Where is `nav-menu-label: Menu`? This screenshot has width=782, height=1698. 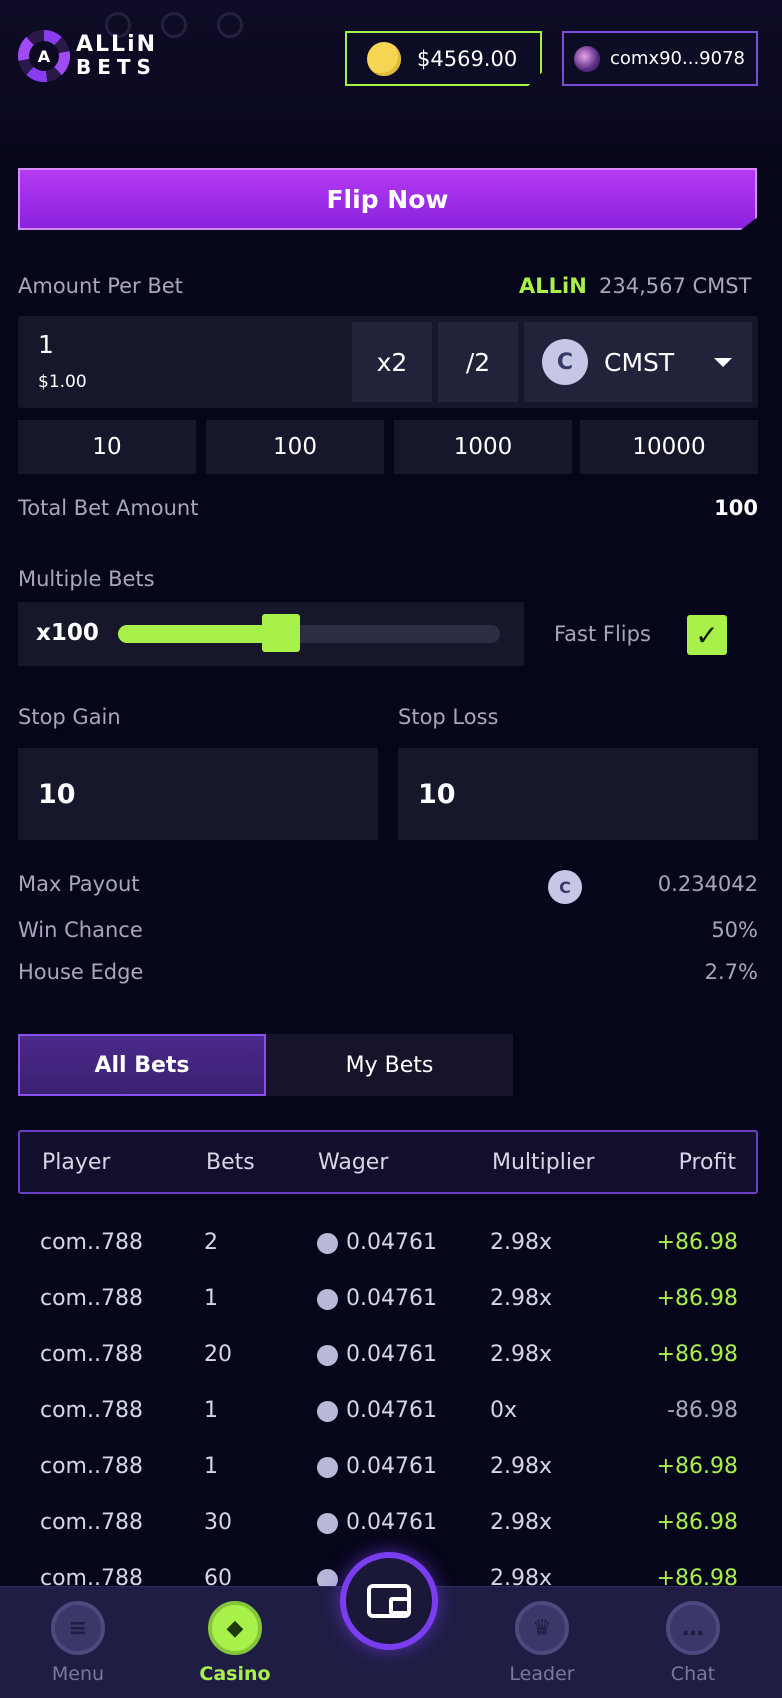 nav-menu-label: Menu is located at coordinates (78, 1674).